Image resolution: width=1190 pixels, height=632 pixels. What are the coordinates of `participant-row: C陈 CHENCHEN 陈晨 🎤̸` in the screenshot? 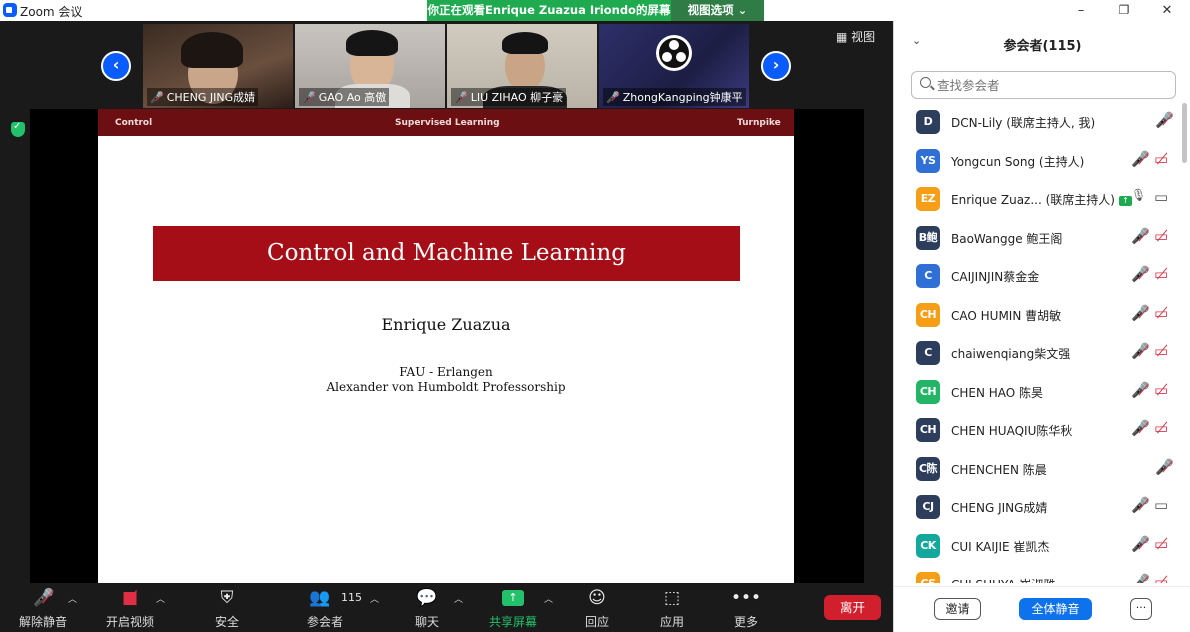 It's located at (1038, 469).